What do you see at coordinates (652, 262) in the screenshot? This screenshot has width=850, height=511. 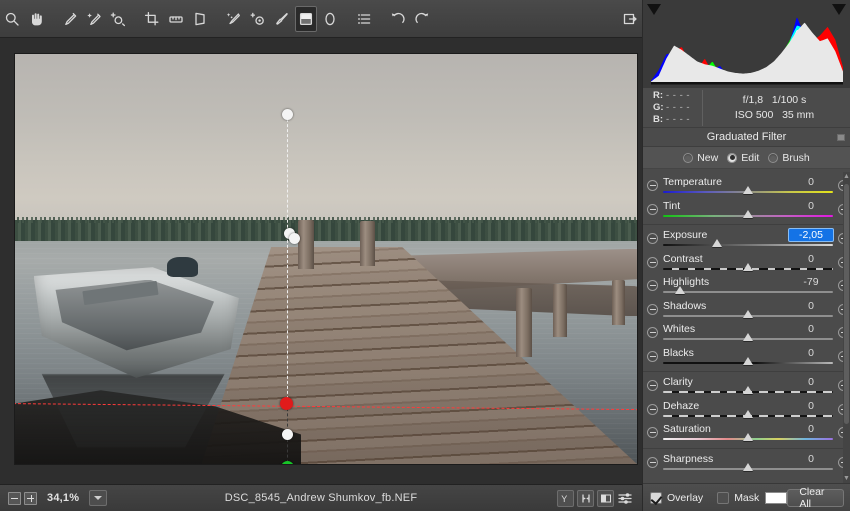 I see `slider-decrement-contrast` at bounding box center [652, 262].